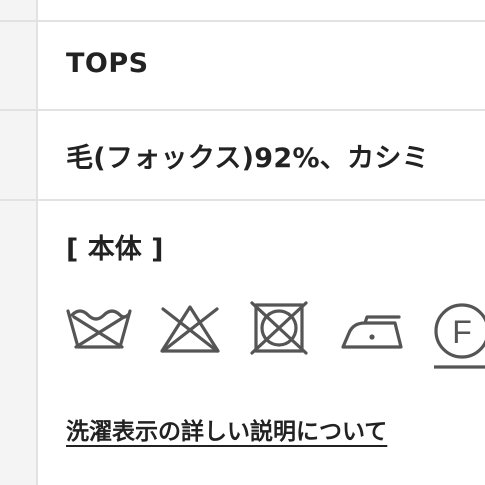  I want to click on spec-row-top, so click(242, 11).